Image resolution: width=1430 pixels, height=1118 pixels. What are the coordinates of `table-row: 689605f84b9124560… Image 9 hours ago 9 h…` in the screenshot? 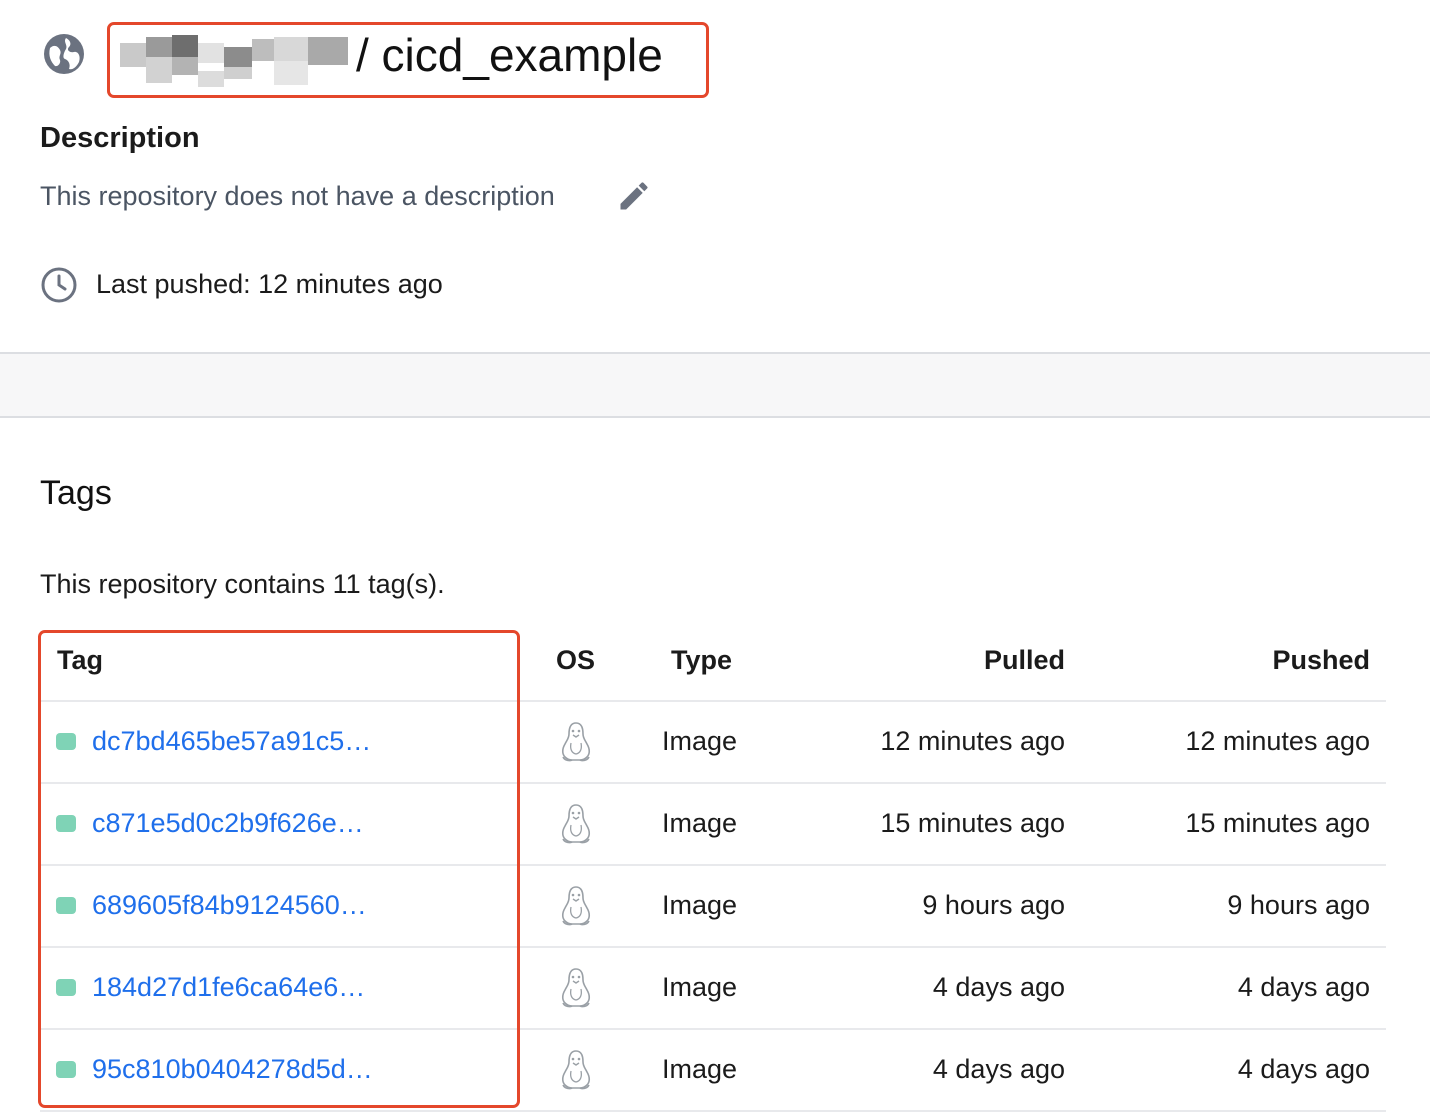 It's located at (713, 906).